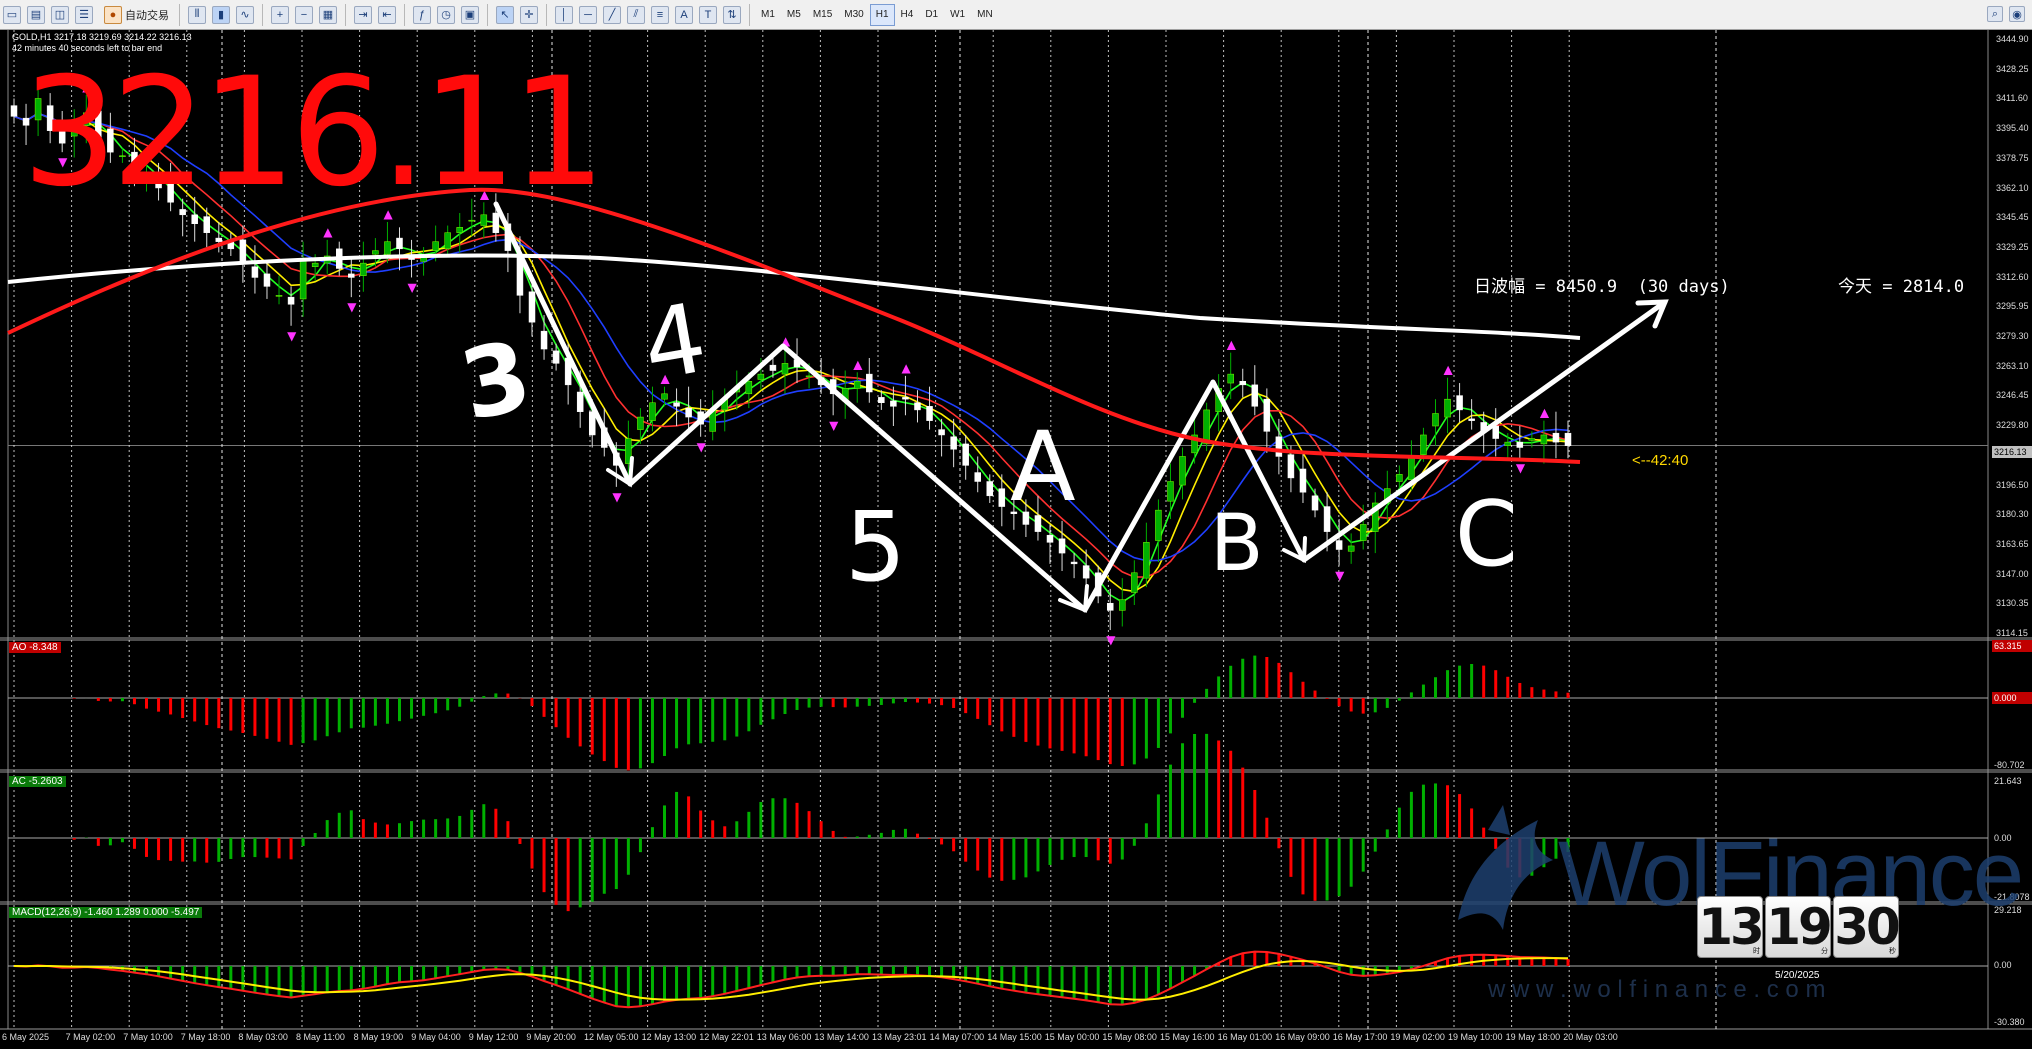 Image resolution: width=2032 pixels, height=1049 pixels. I want to click on fibonacci-icon: ≡, so click(660, 14).